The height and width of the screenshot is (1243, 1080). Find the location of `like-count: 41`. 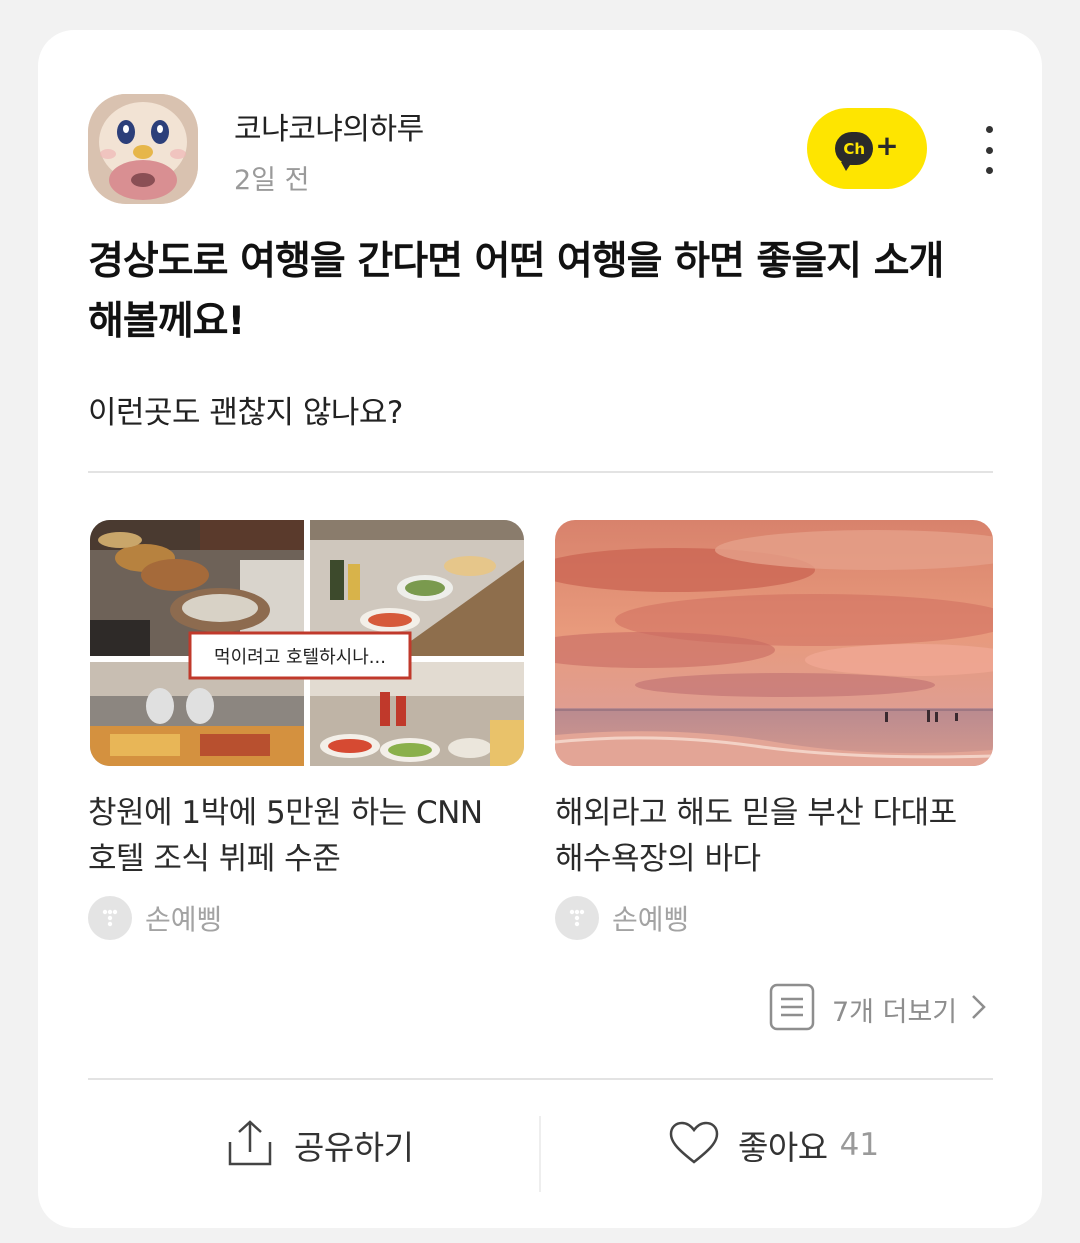

like-count: 41 is located at coordinates (859, 1145).